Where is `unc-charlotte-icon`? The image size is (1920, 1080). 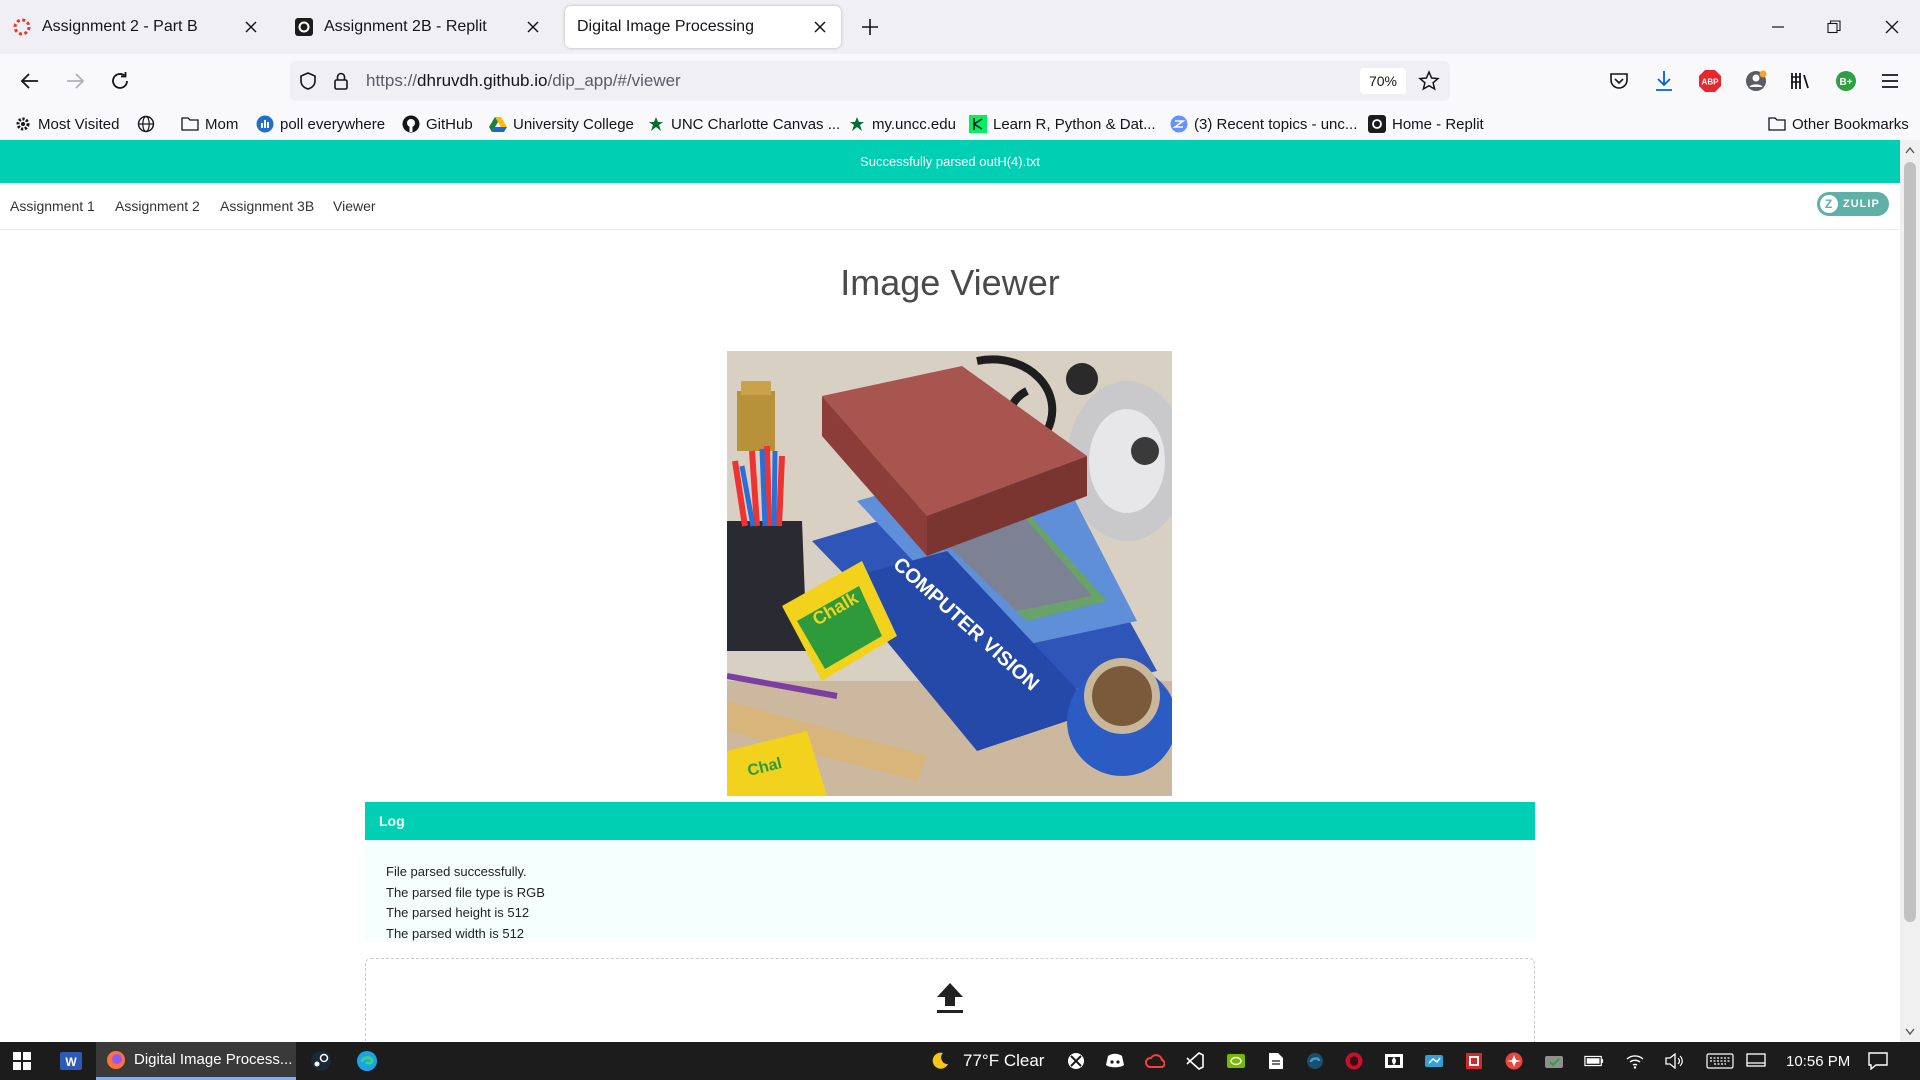
unc-charlotte-icon is located at coordinates (656, 124).